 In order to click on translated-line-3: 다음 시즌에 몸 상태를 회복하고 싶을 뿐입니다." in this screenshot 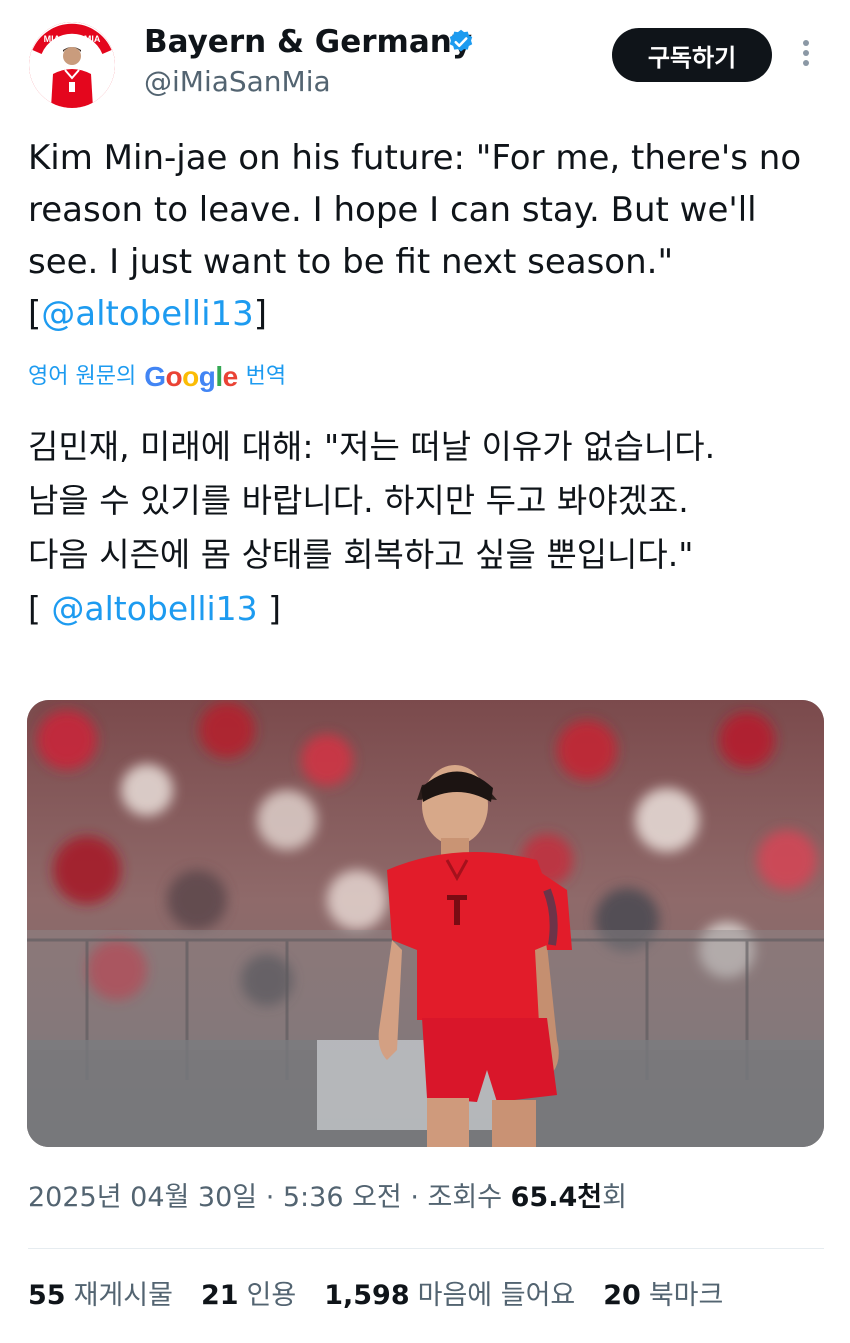, I will do `click(361, 554)`.